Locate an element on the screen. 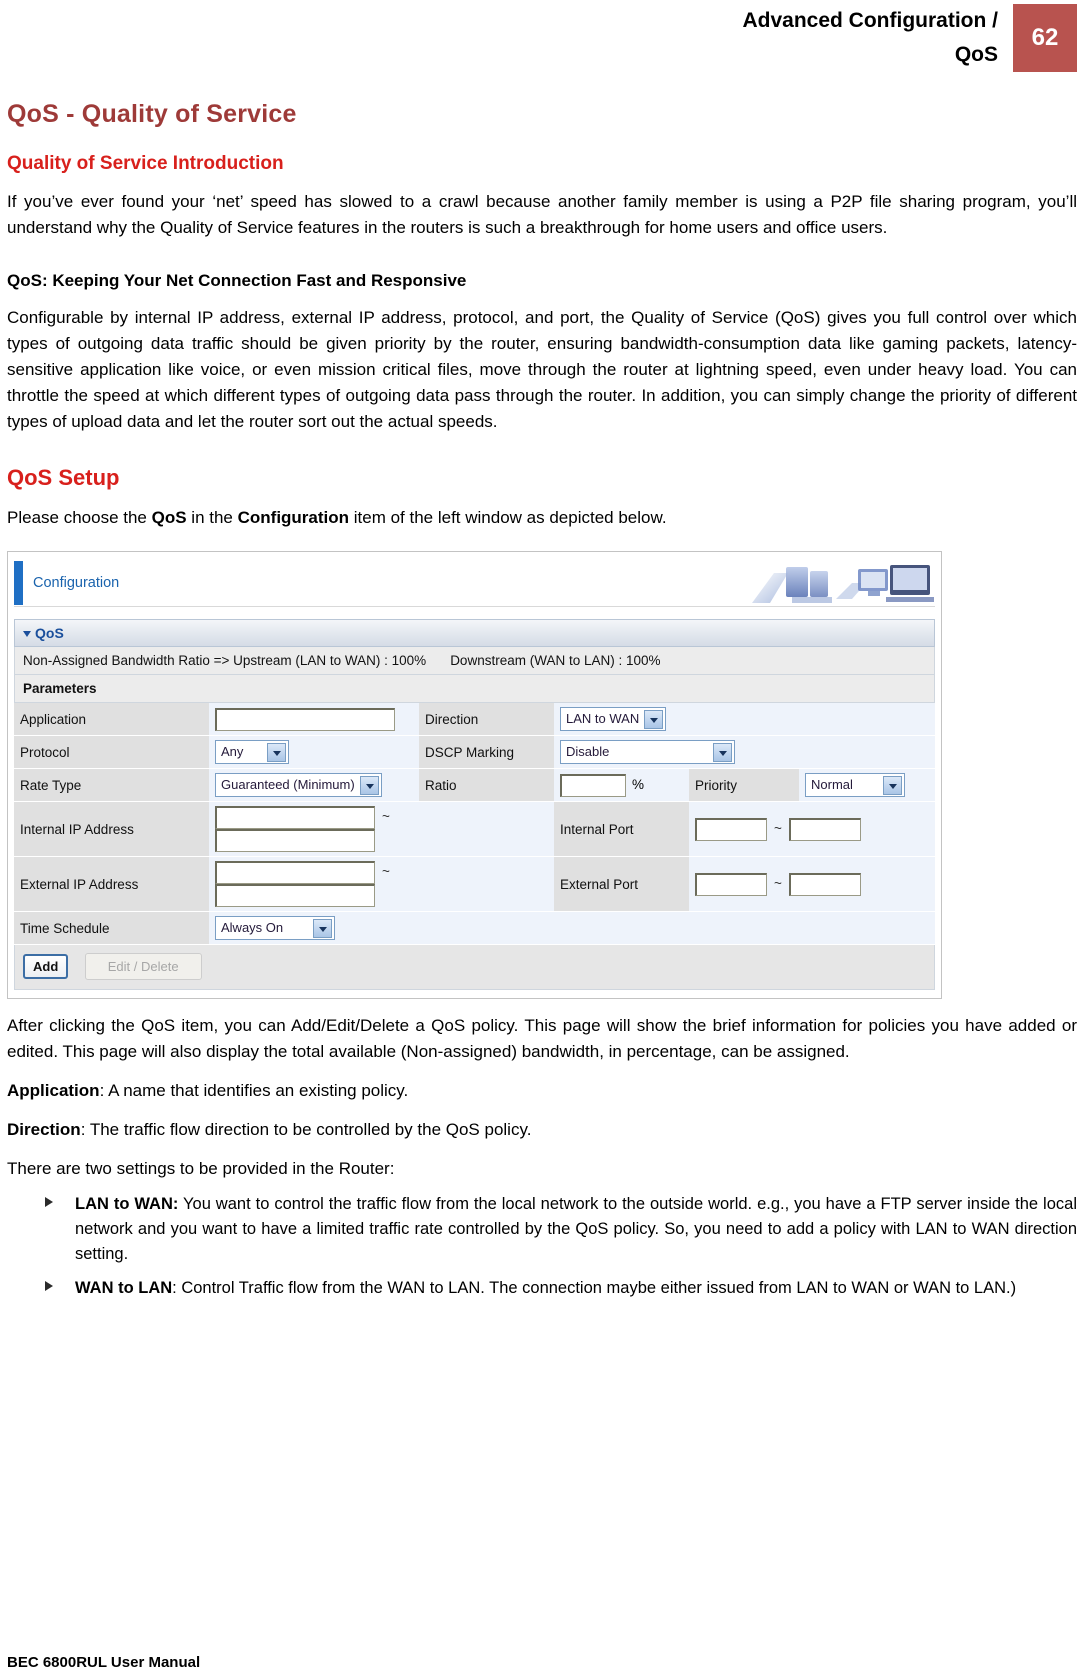 The width and height of the screenshot is (1084, 1677). table-row-application: Application Direction LAN to WAN is located at coordinates (474, 719).